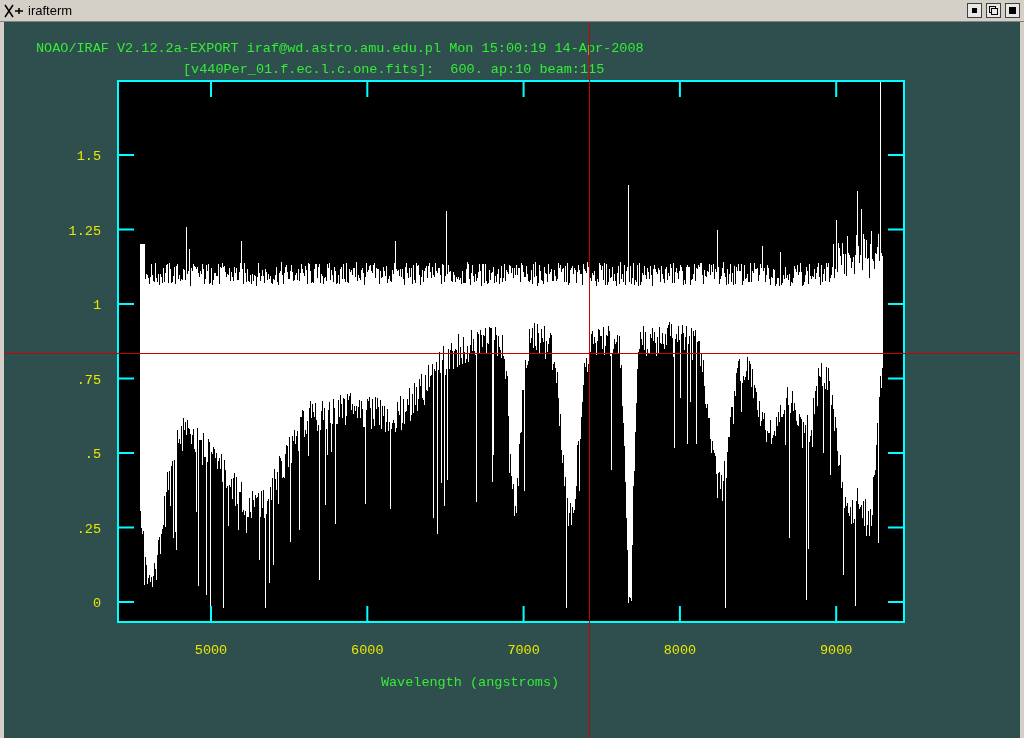  I want to click on y-tick-label: 1.25, so click(84, 231).